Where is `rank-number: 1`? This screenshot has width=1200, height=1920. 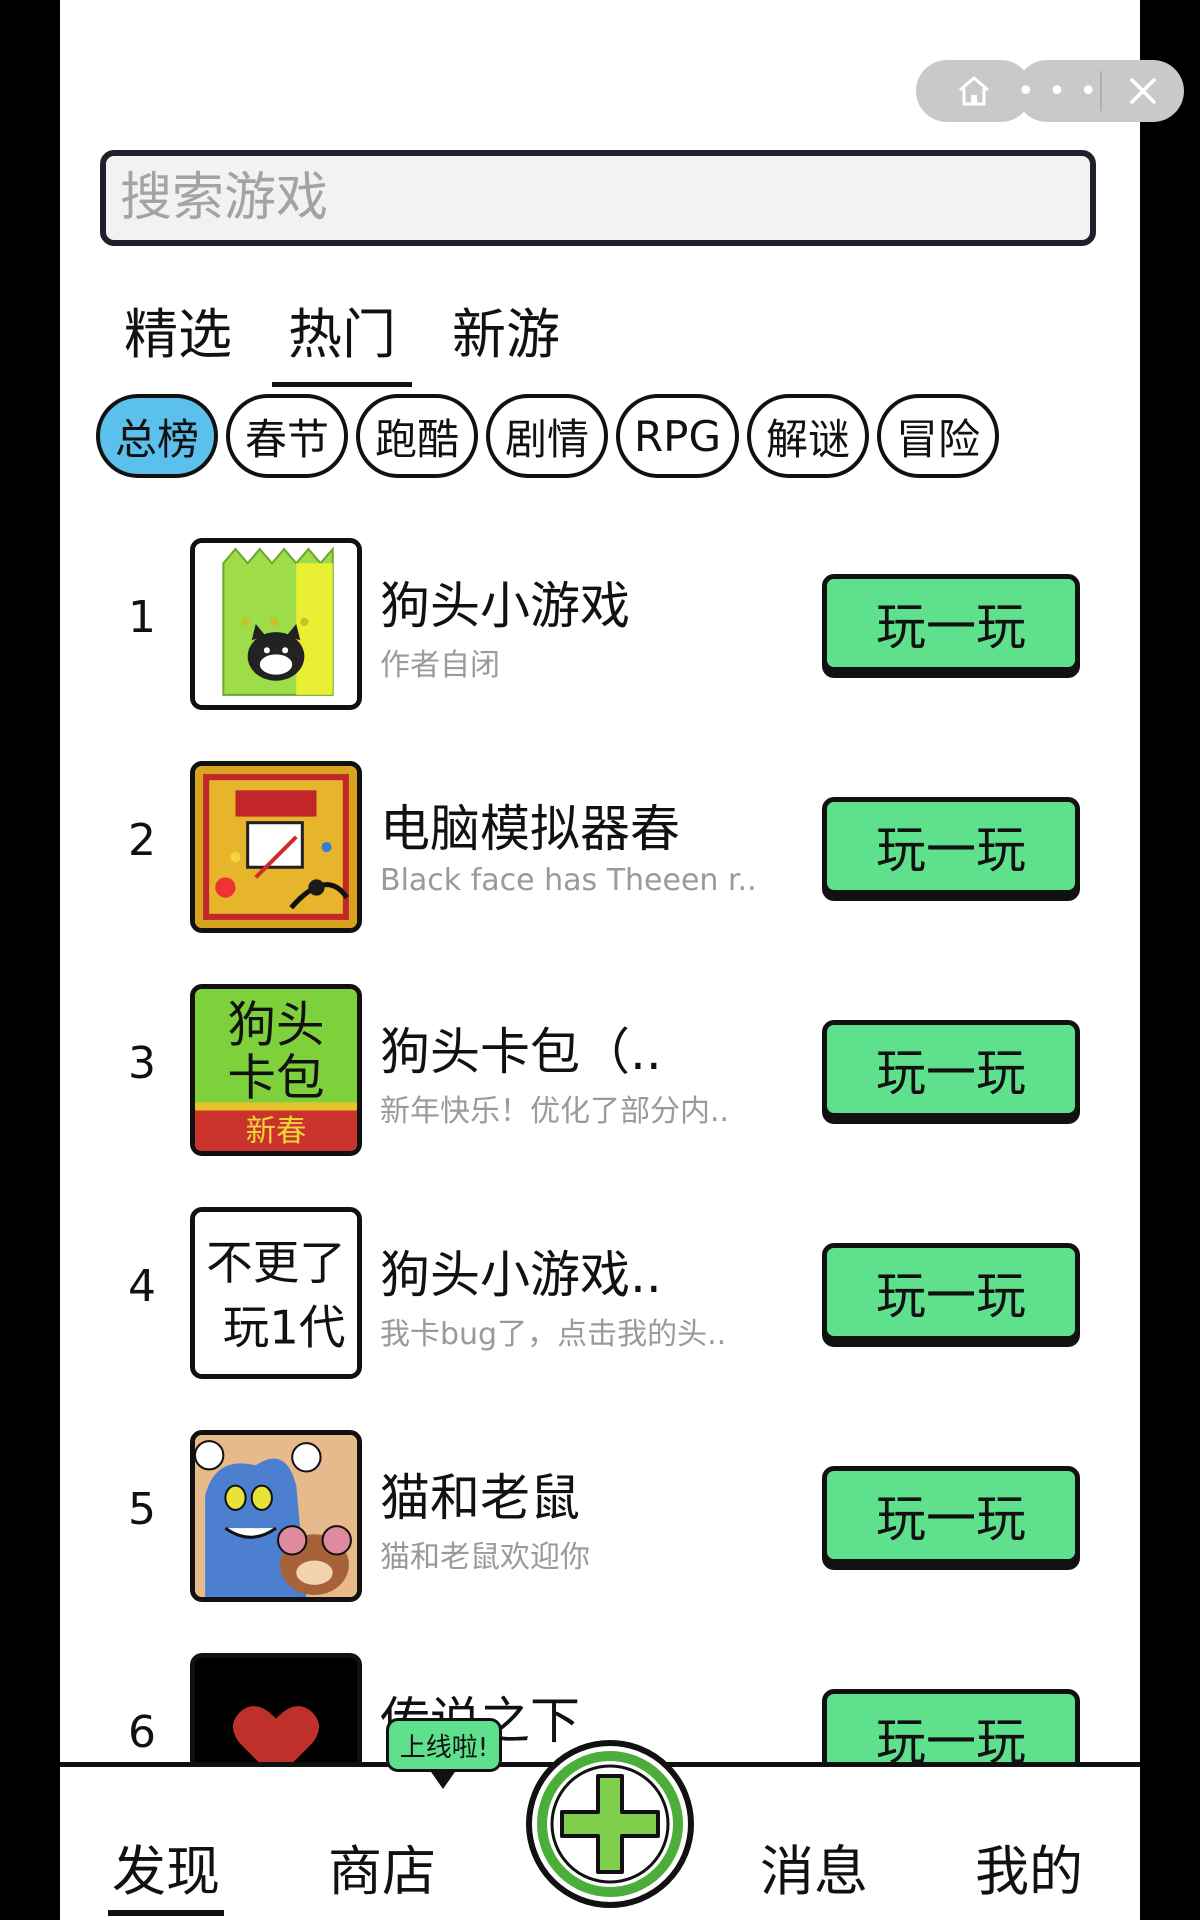 rank-number: 1 is located at coordinates (142, 617).